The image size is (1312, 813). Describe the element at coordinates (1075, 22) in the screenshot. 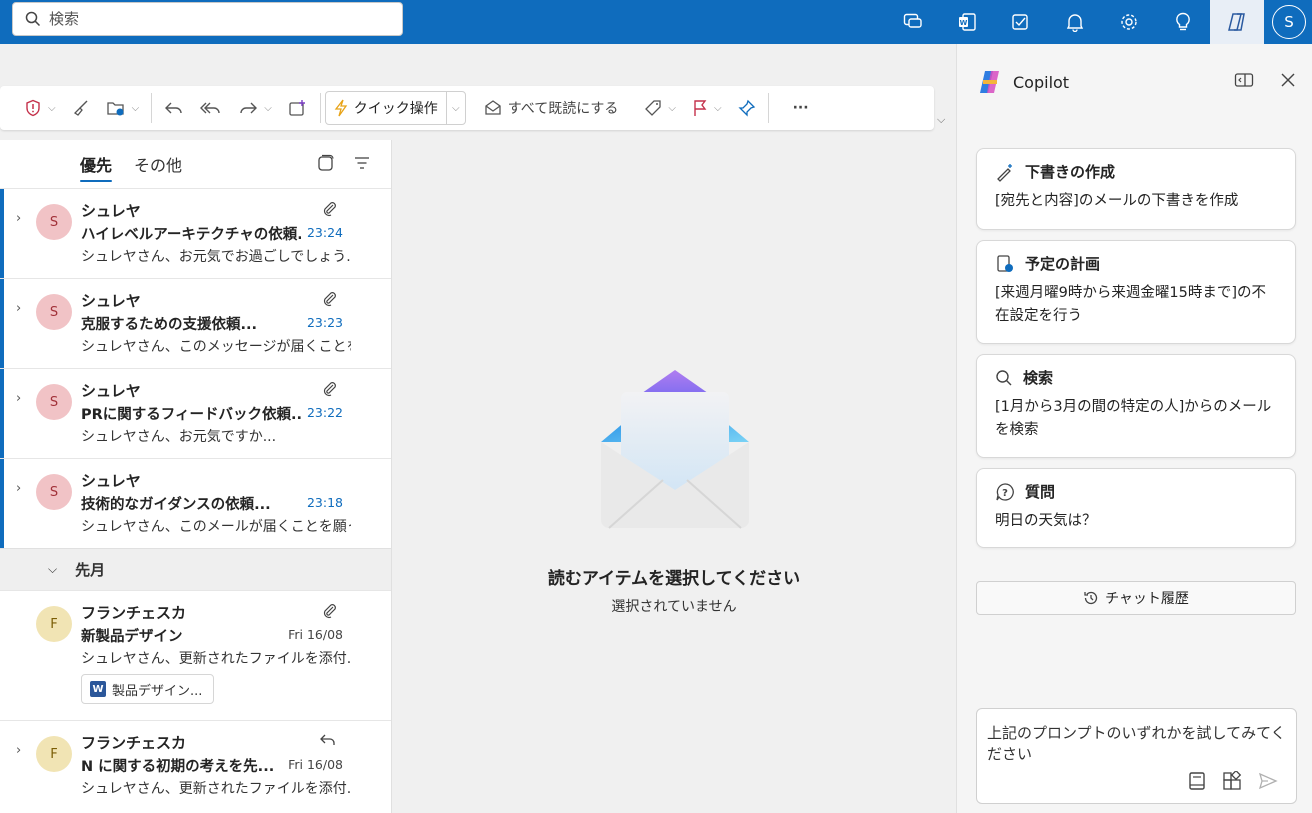

I see `bell-icon` at that location.